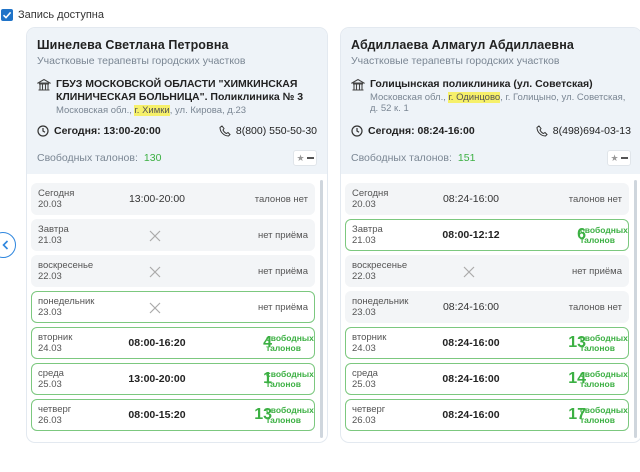 The image size is (640, 472). I want to click on slot-day-wrap: четверг 26.03, so click(368, 415).